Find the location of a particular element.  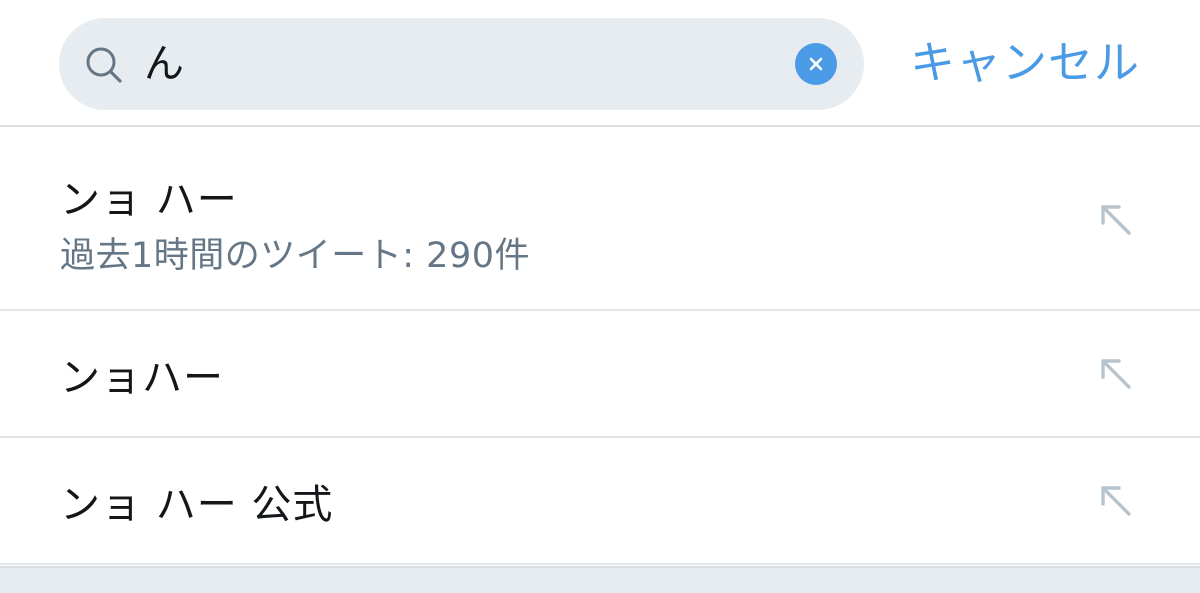

search-input is located at coordinates (454, 64).